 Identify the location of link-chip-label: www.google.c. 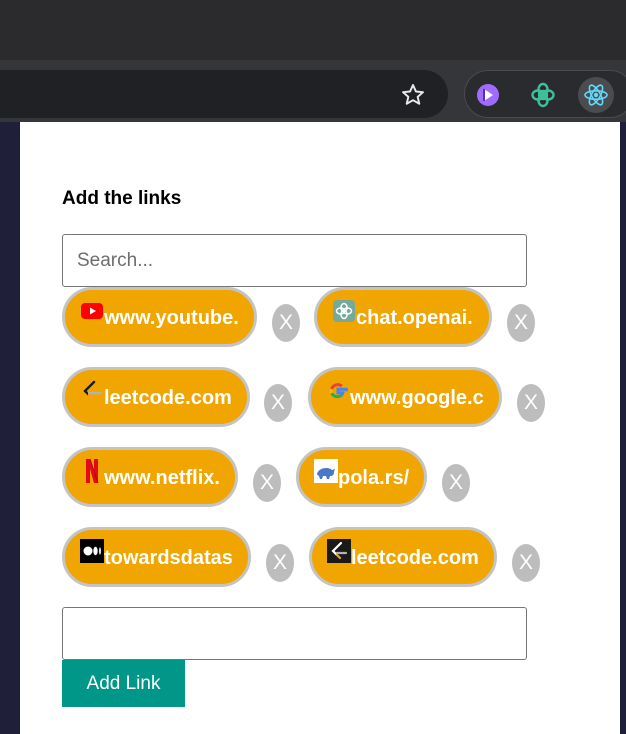
(417, 397).